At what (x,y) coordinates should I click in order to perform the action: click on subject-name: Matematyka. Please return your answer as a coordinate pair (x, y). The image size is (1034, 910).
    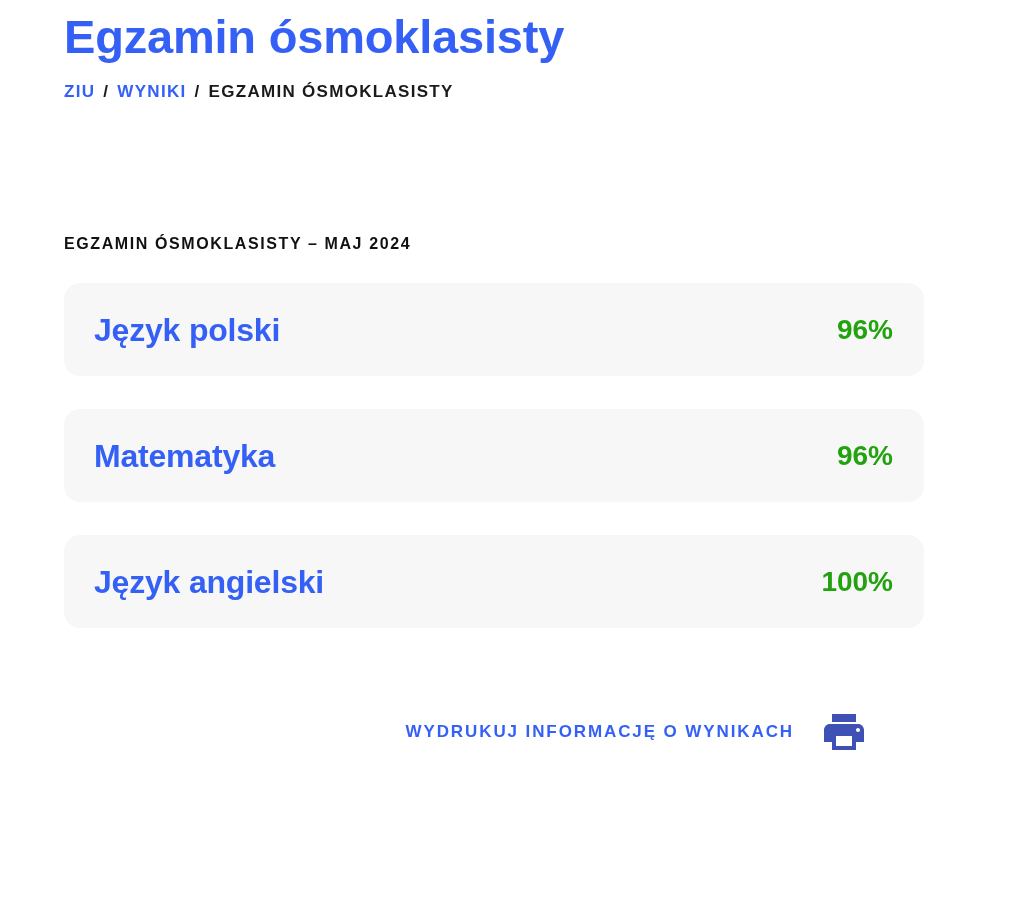
    Looking at the image, I should click on (185, 456).